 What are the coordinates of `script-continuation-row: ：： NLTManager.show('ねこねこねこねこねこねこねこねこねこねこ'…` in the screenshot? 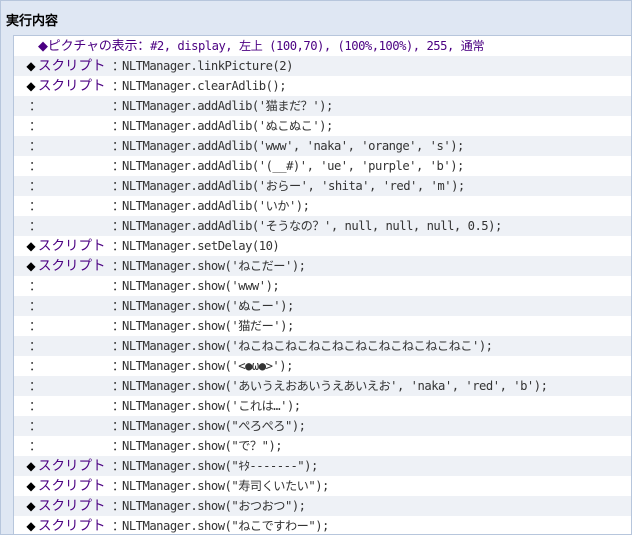 It's located at (322, 346).